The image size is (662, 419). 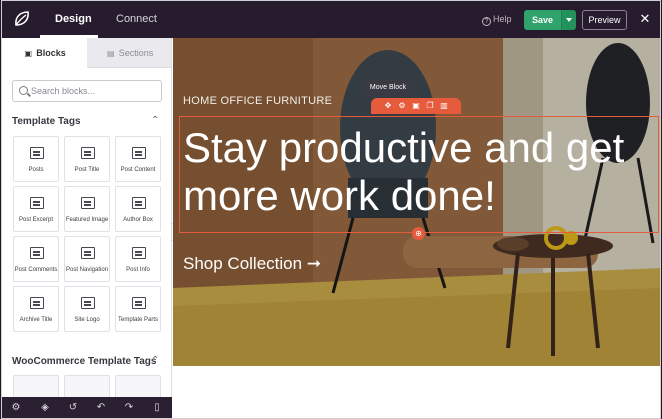 I want to click on tab-blocks: ▣ Blocks, so click(x=44, y=53).